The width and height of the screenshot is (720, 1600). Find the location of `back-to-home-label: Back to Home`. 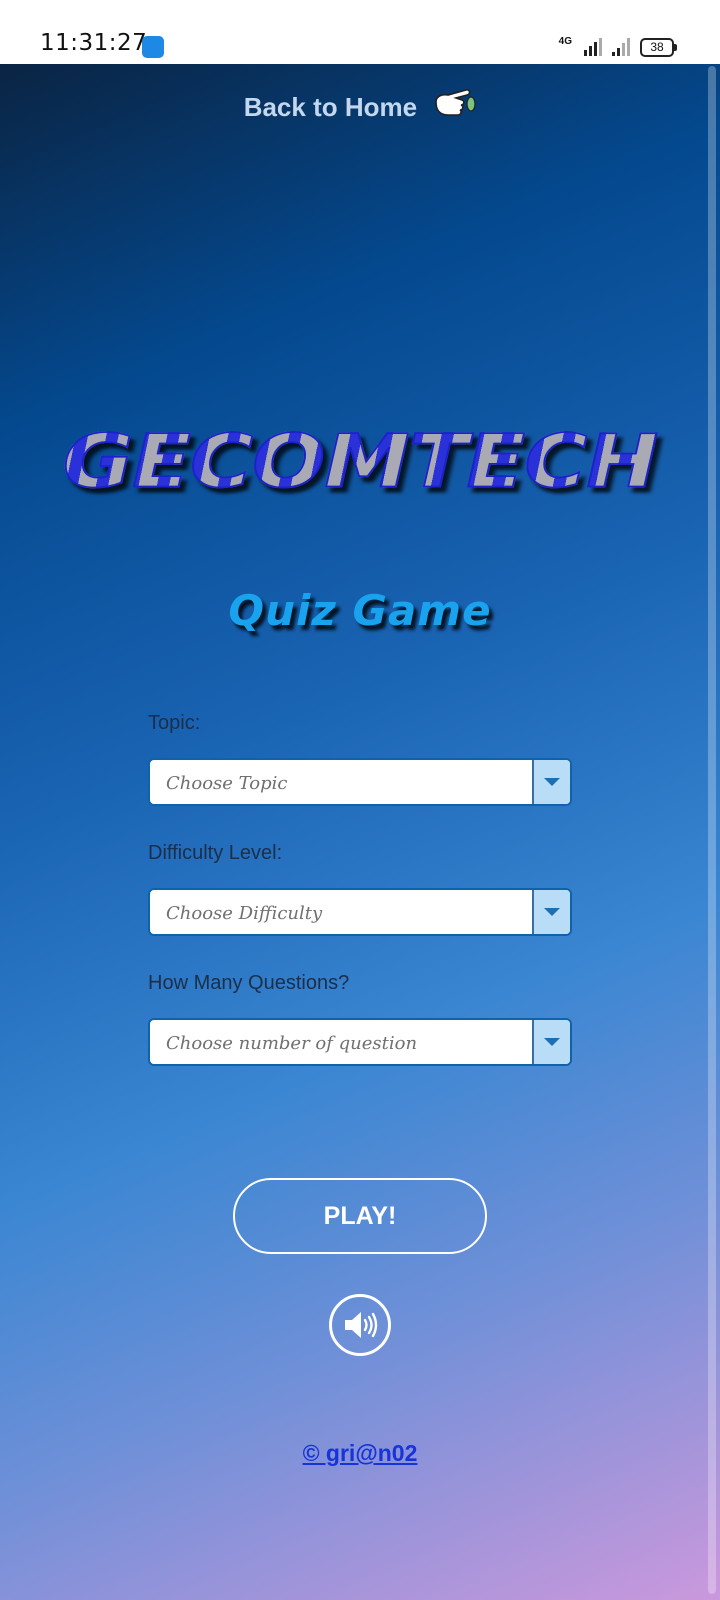

back-to-home-label: Back to Home is located at coordinates (330, 107).